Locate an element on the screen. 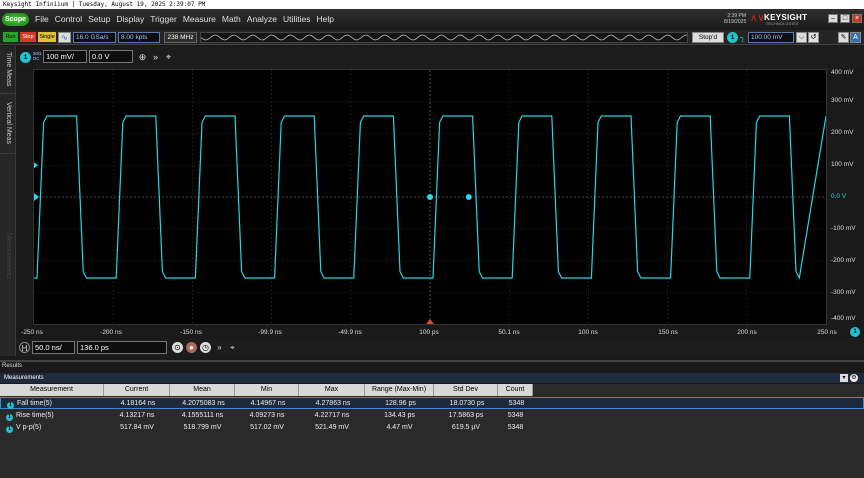  y-tick-label: -100 mV is located at coordinates (843, 228).